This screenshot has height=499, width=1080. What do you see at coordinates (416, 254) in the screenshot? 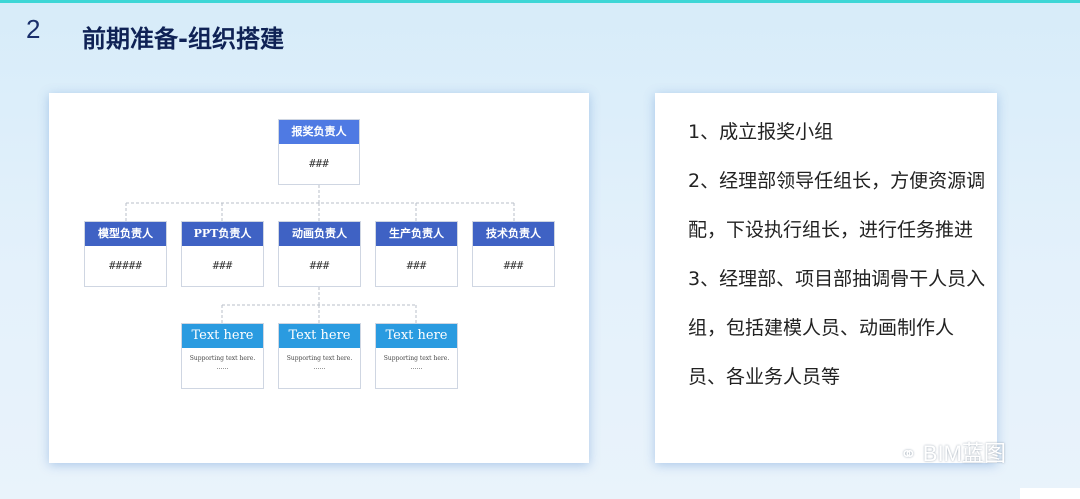
I see `org-node-middle: 生产负责人 ###` at bounding box center [416, 254].